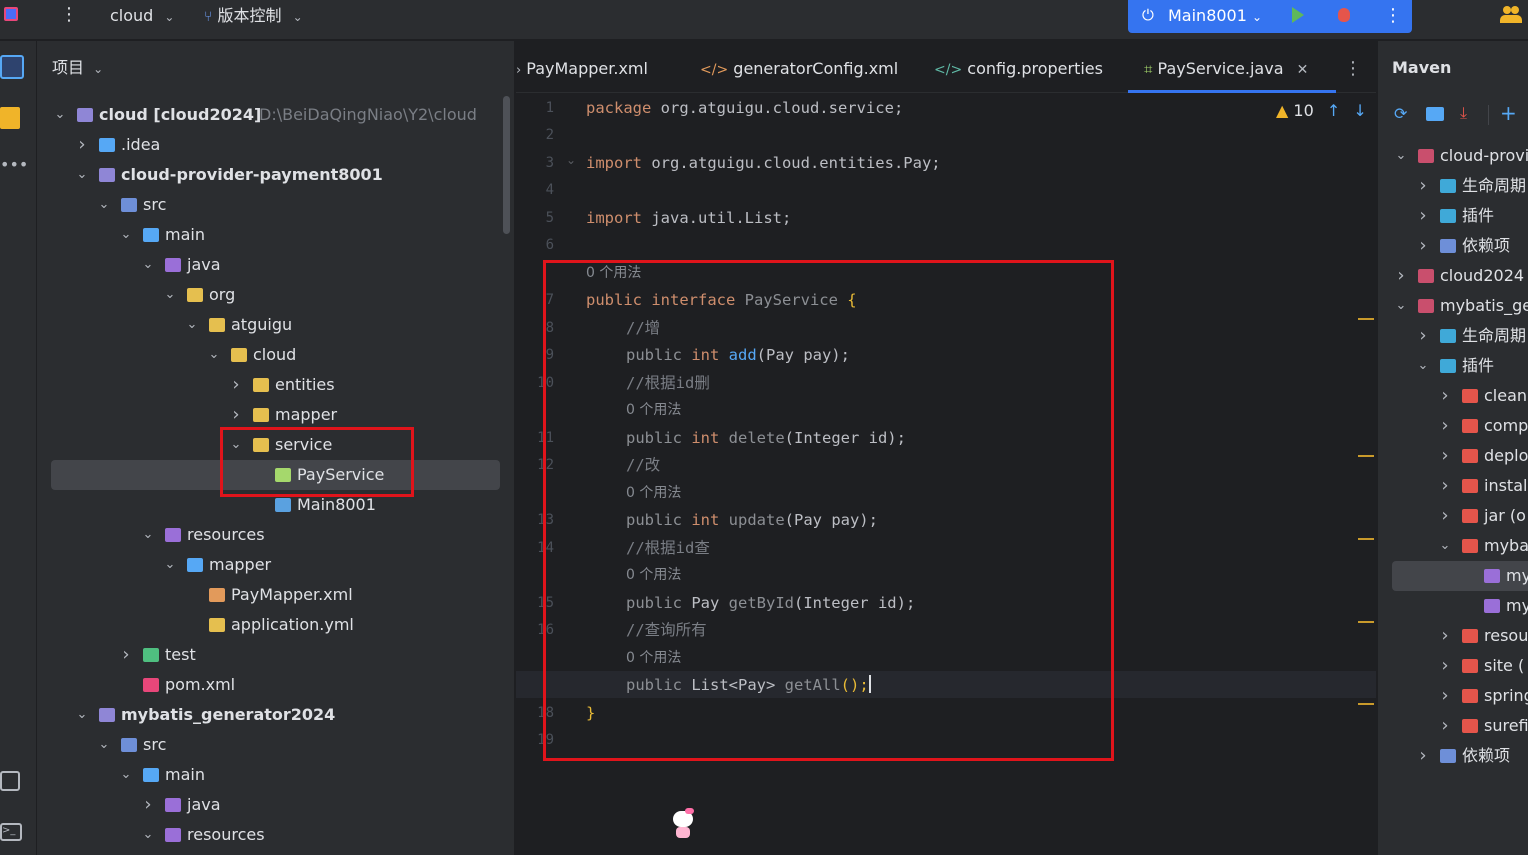  Describe the element at coordinates (1453, 156) in the screenshot. I see `maven-tree-item: ⌄ cloud-provi` at that location.